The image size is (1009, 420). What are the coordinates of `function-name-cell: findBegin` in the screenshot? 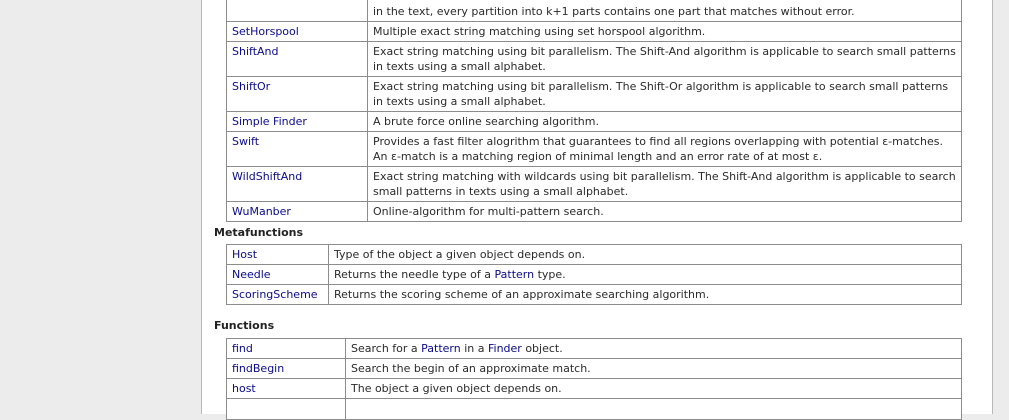 It's located at (286, 368).